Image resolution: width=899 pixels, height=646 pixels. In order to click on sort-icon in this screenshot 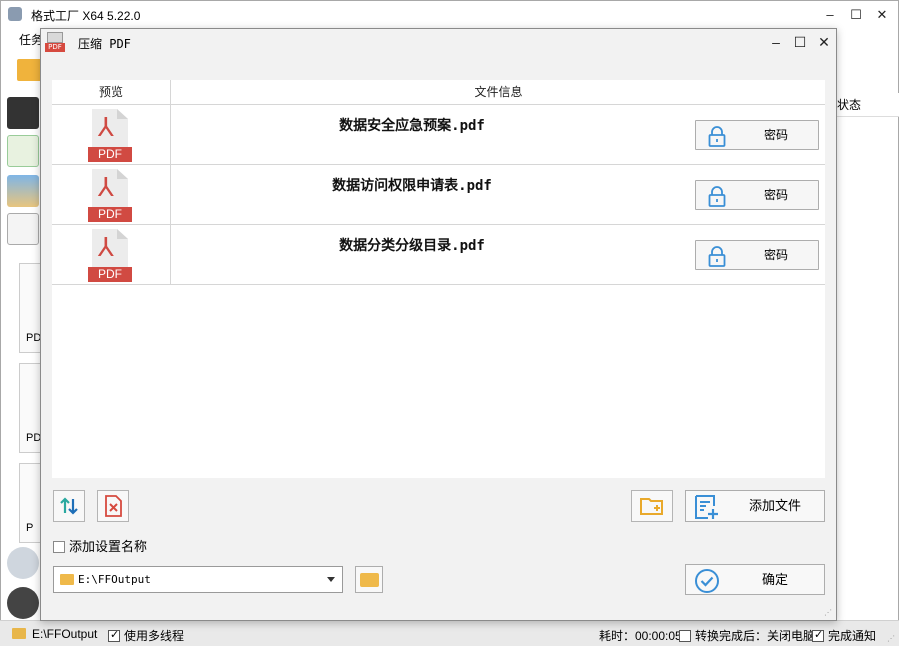, I will do `click(69, 506)`.